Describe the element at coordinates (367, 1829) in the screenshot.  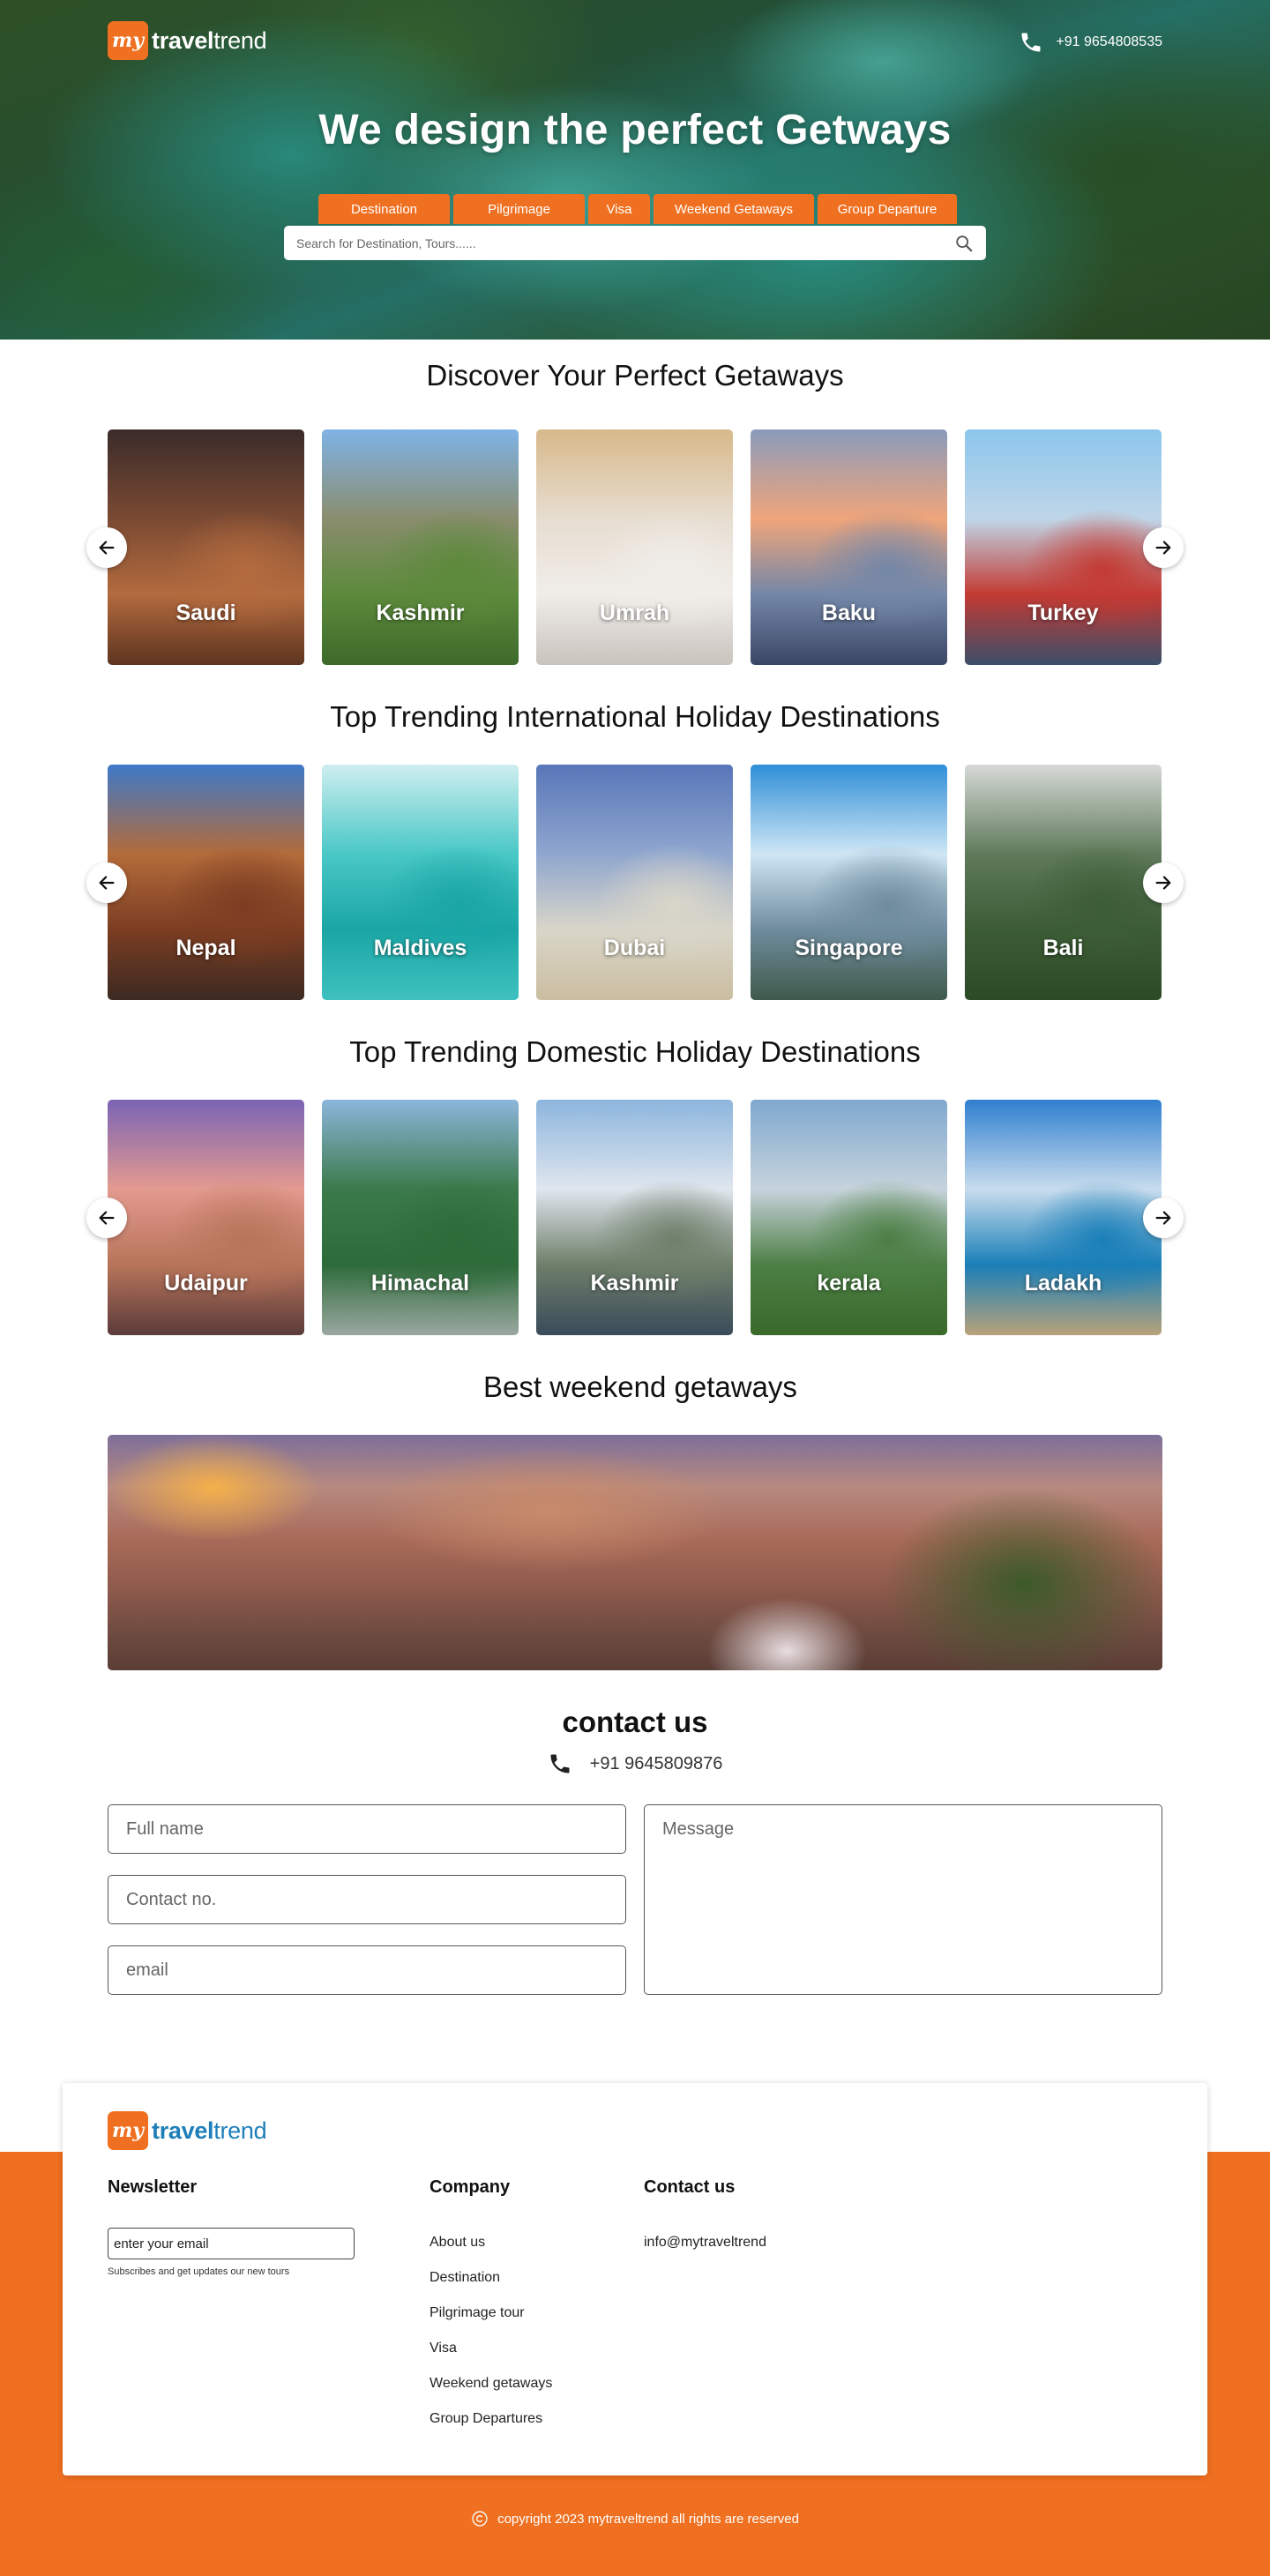
I see `full-name-field` at that location.